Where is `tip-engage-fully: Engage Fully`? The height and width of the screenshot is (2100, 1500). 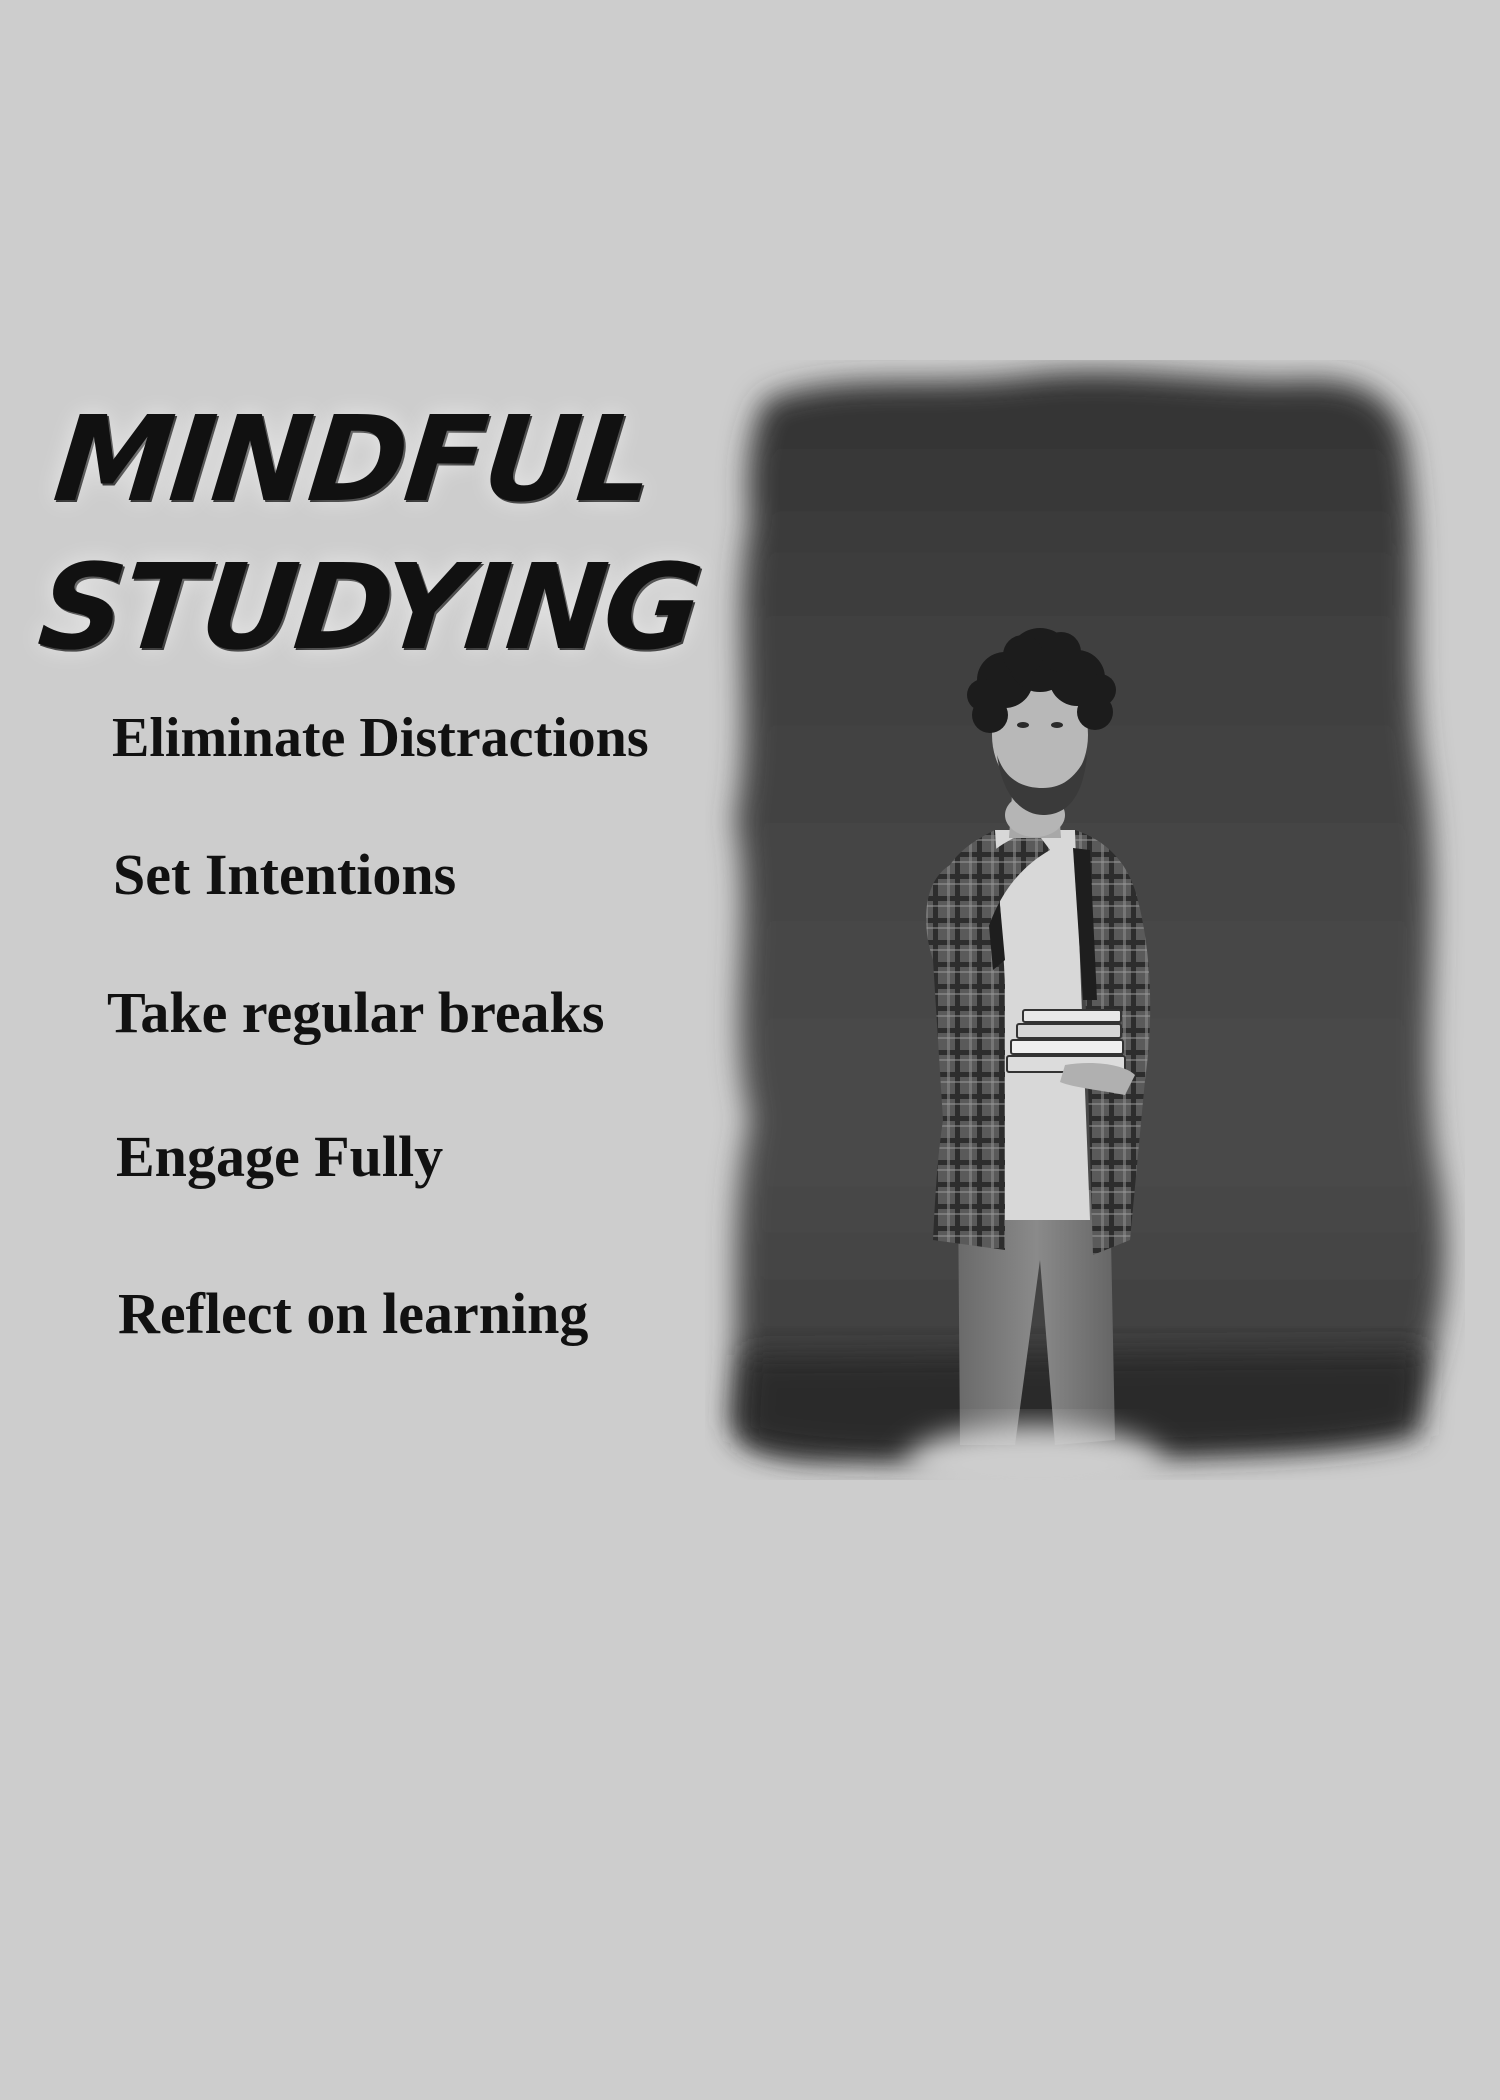 tip-engage-fully: Engage Fully is located at coordinates (280, 1156).